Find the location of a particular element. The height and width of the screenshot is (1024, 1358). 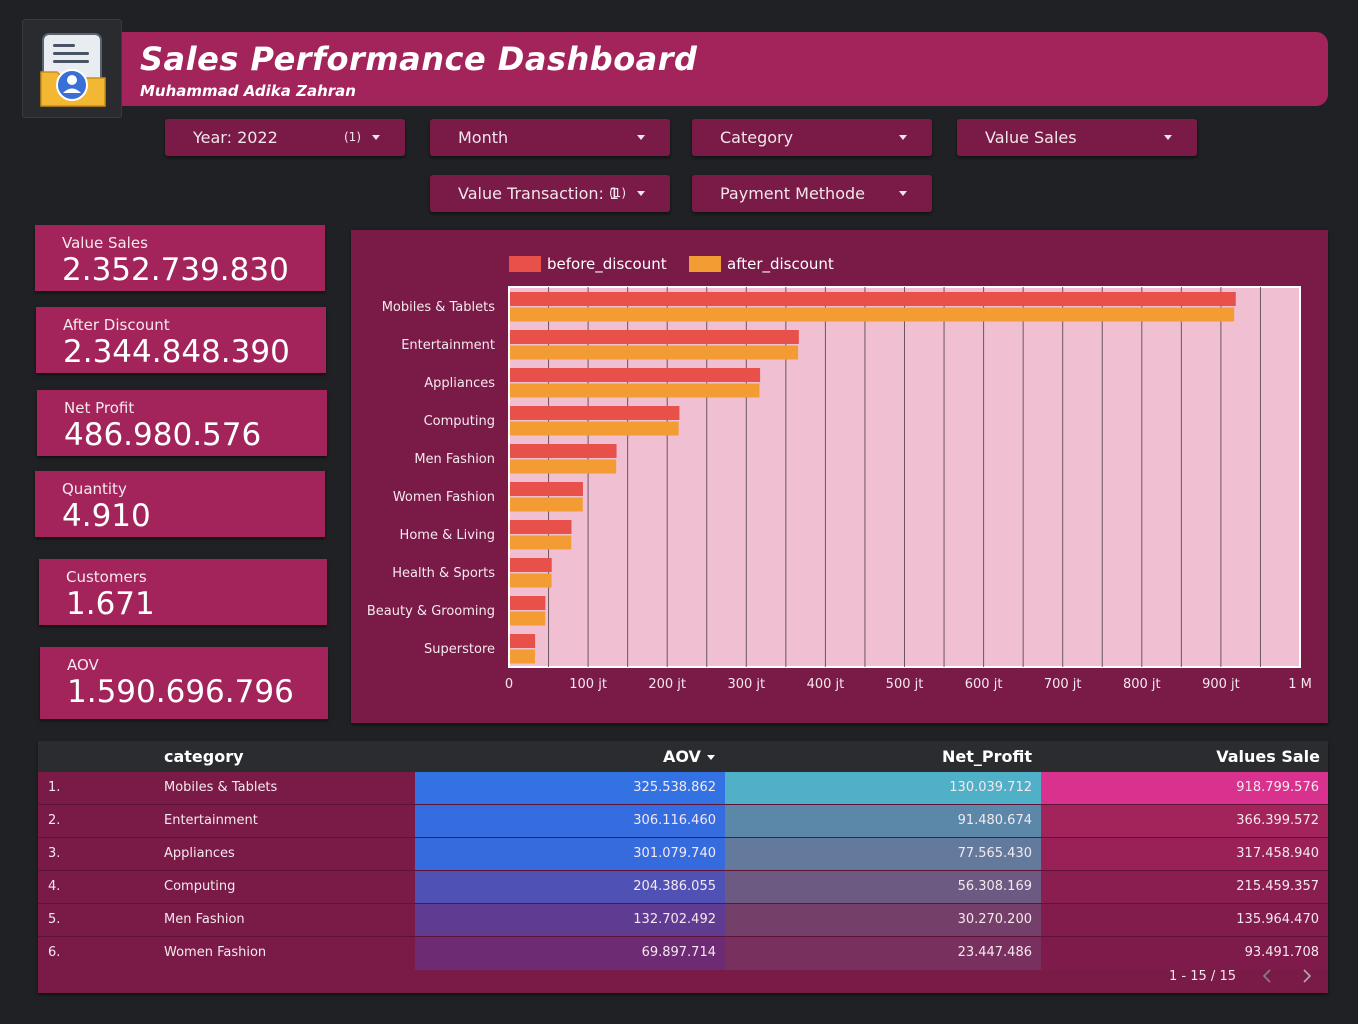

net-profit-cell: 130.039.712 is located at coordinates (883, 788).